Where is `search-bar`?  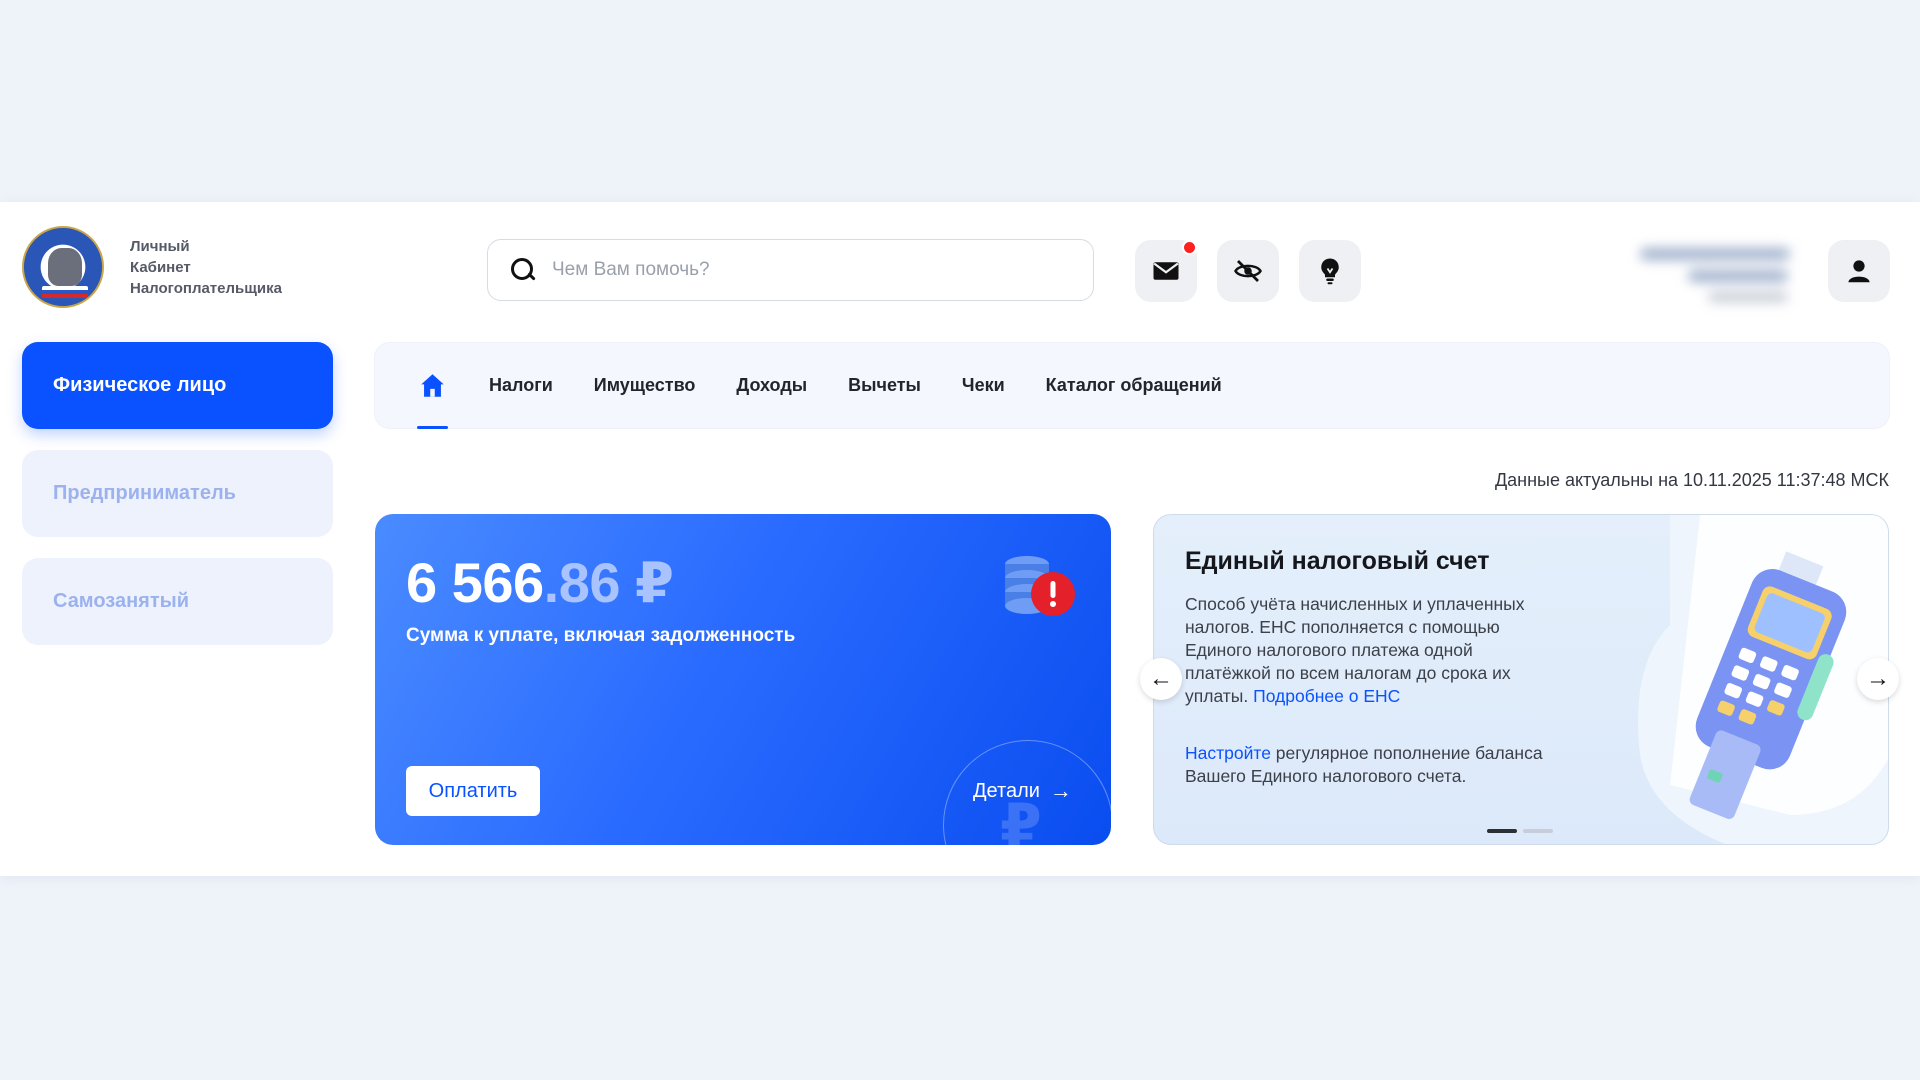 search-bar is located at coordinates (790, 270).